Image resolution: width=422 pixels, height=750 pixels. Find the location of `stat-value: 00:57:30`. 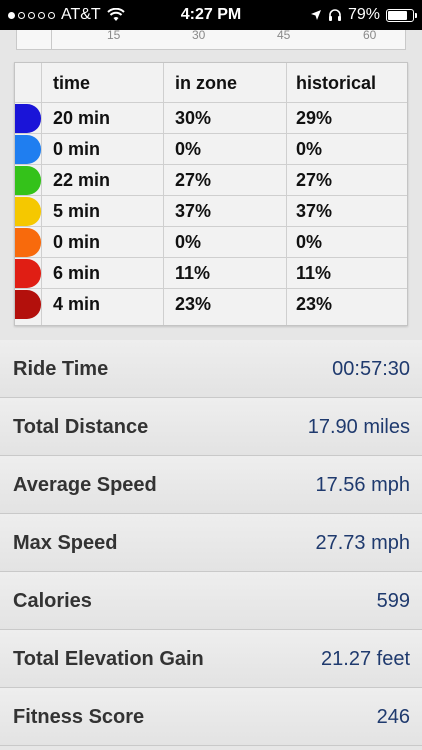

stat-value: 00:57:30 is located at coordinates (371, 368).